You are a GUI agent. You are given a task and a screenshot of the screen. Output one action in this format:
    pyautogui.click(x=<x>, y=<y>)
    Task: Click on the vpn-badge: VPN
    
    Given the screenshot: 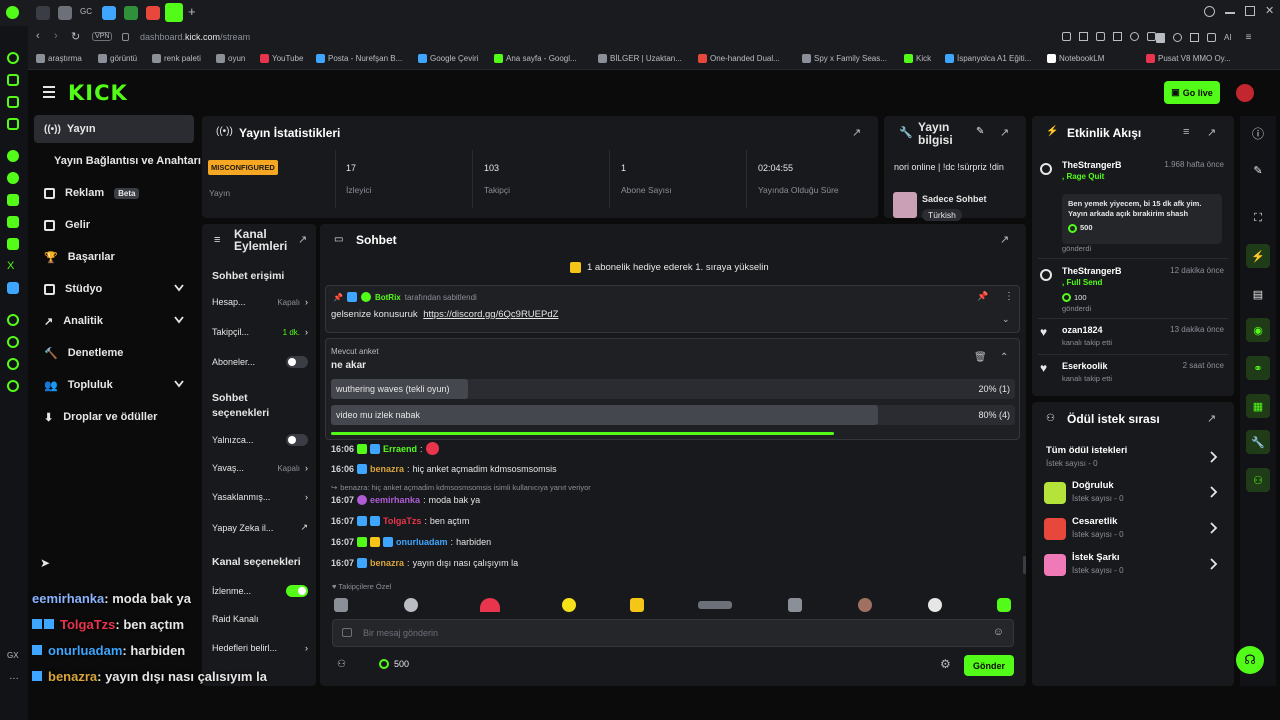 What is the action you would take?
    pyautogui.click(x=102, y=36)
    